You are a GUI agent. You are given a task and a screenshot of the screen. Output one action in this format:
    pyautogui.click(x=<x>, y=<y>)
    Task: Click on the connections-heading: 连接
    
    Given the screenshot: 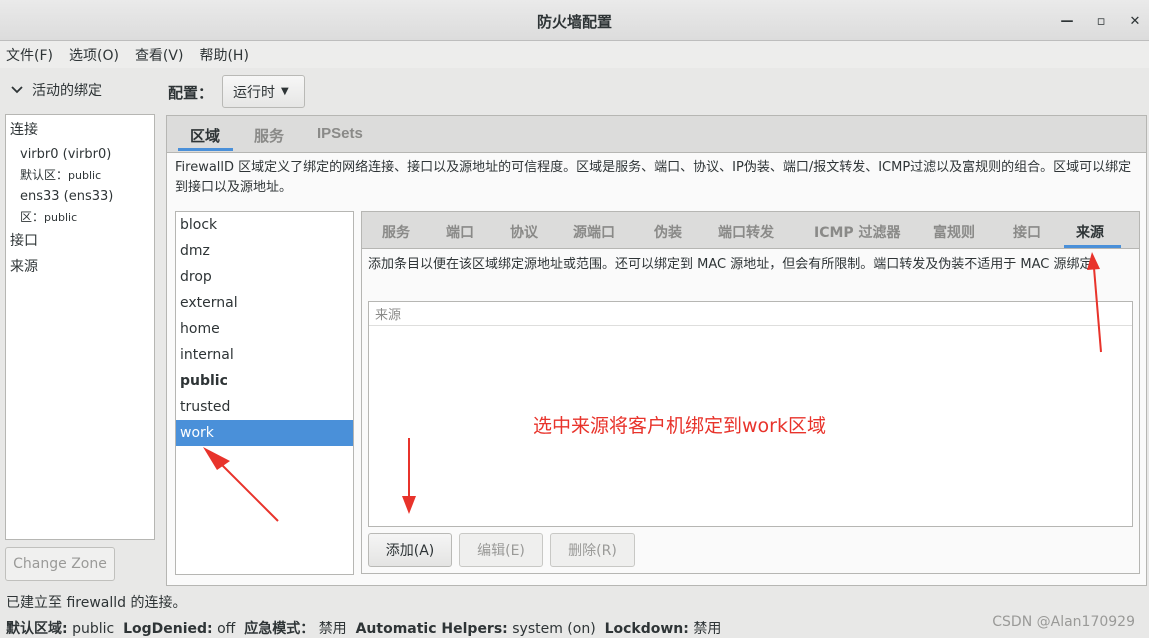 What is the action you would take?
    pyautogui.click(x=24, y=129)
    